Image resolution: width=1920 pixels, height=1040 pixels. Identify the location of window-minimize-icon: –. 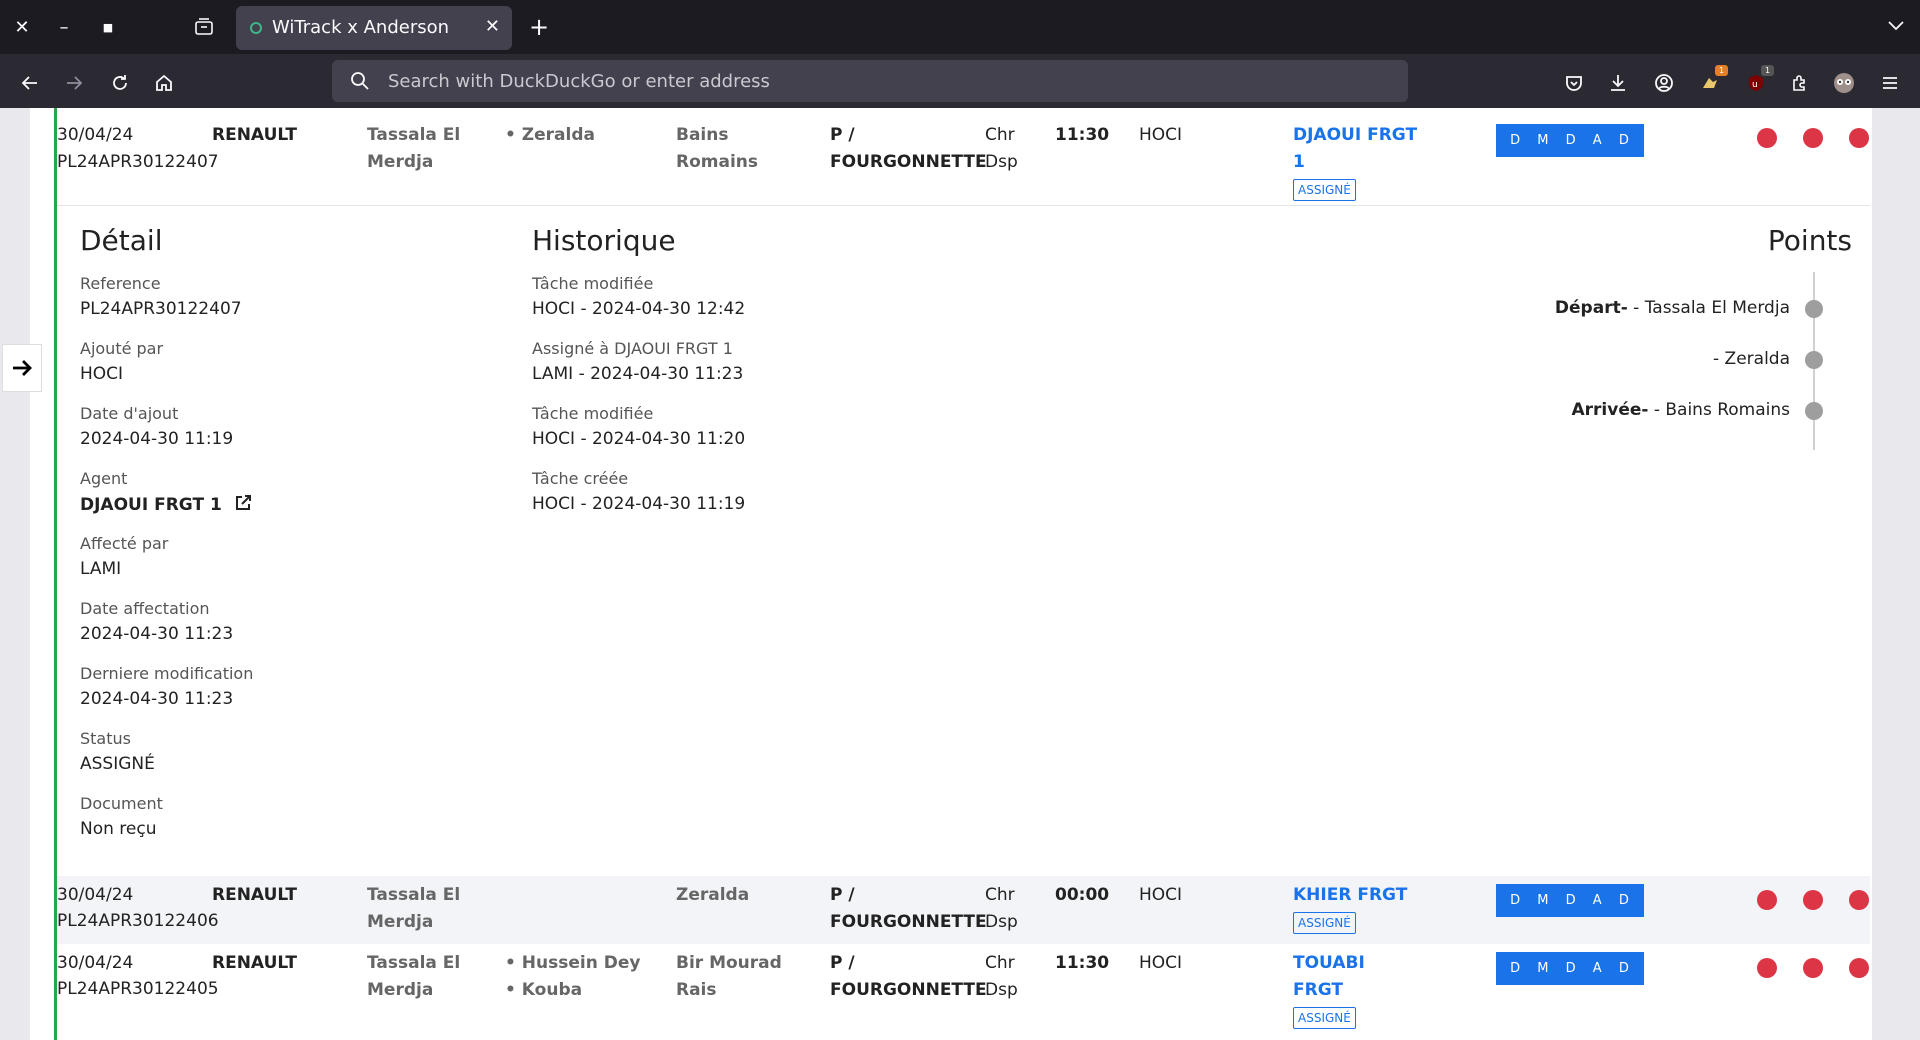
(64, 27).